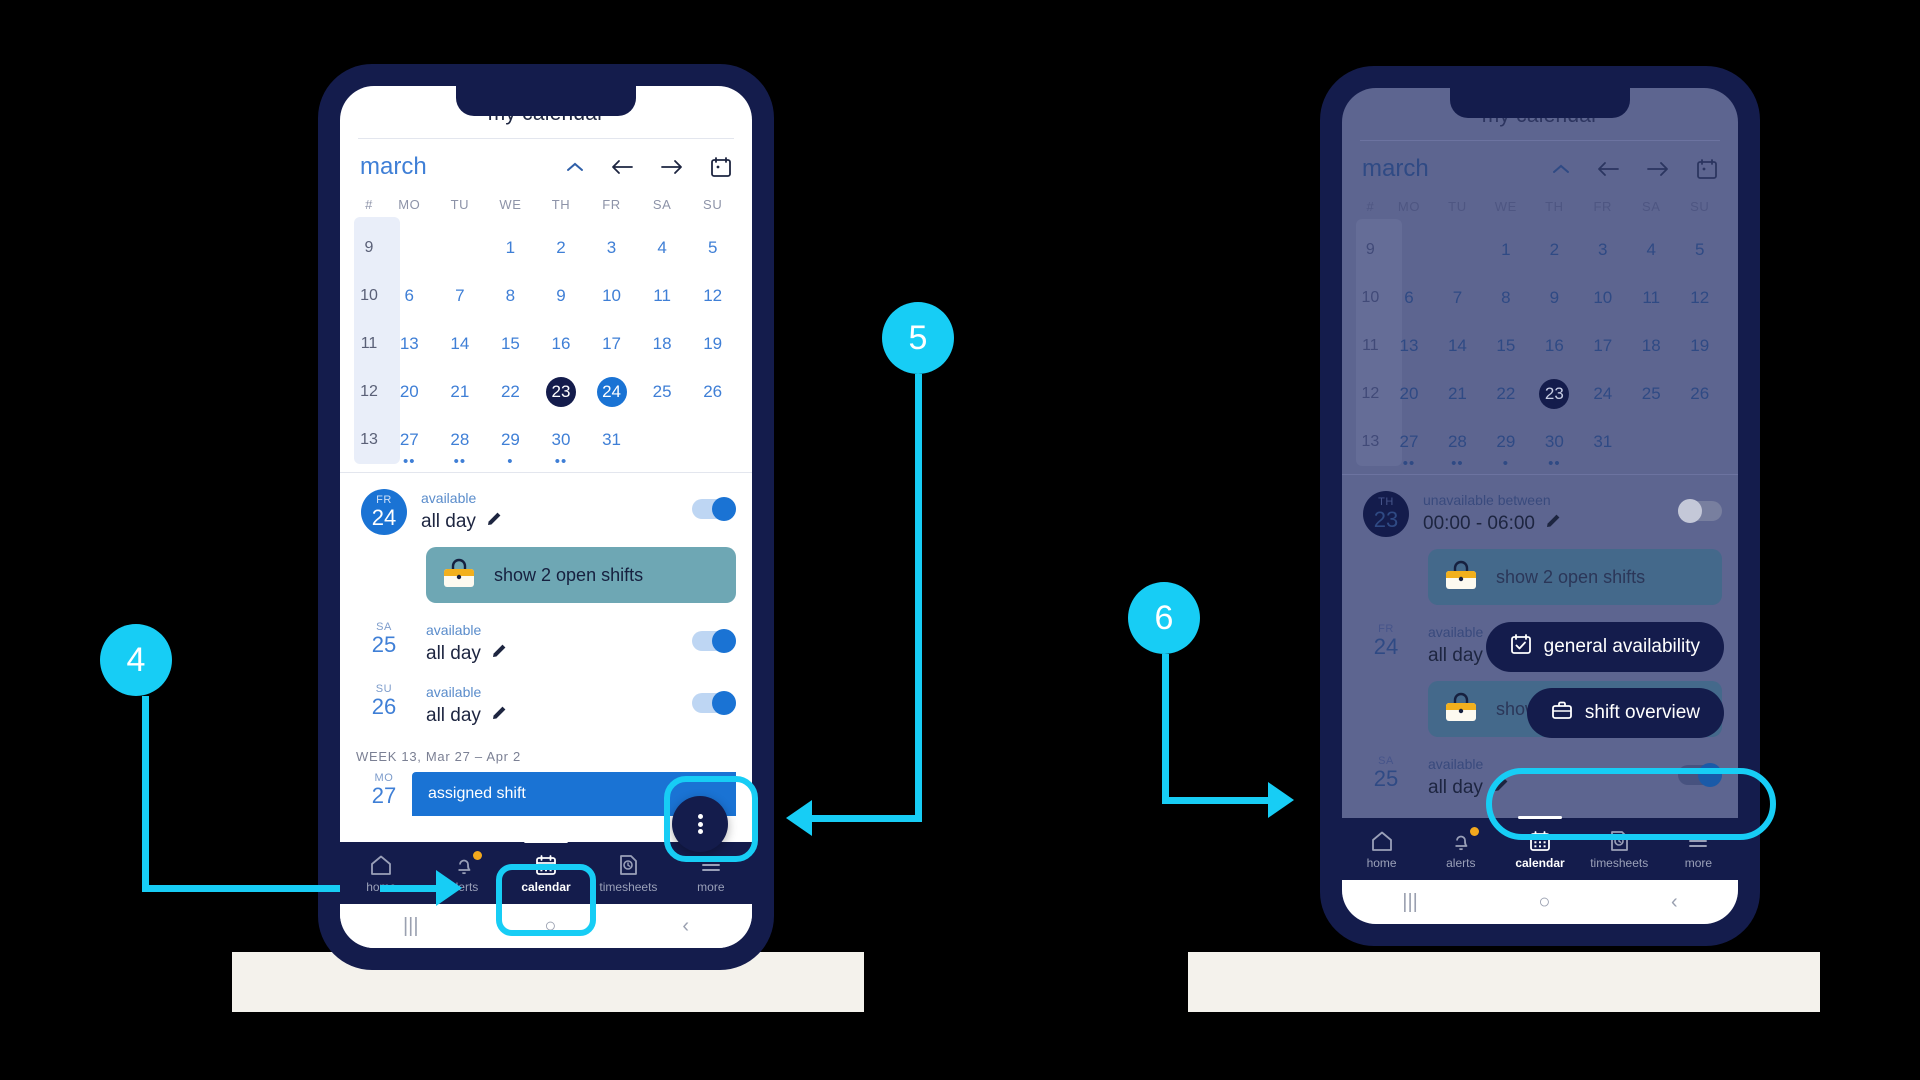  I want to click on availability-row: FR 24 available all day, so click(546, 506).